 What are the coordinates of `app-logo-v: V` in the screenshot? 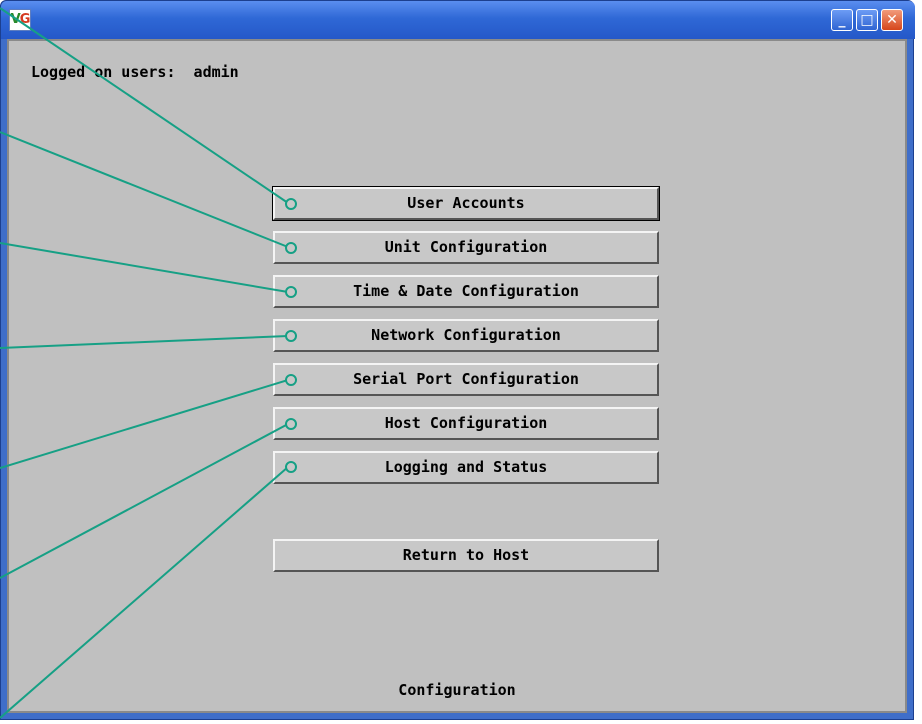 It's located at (15, 19).